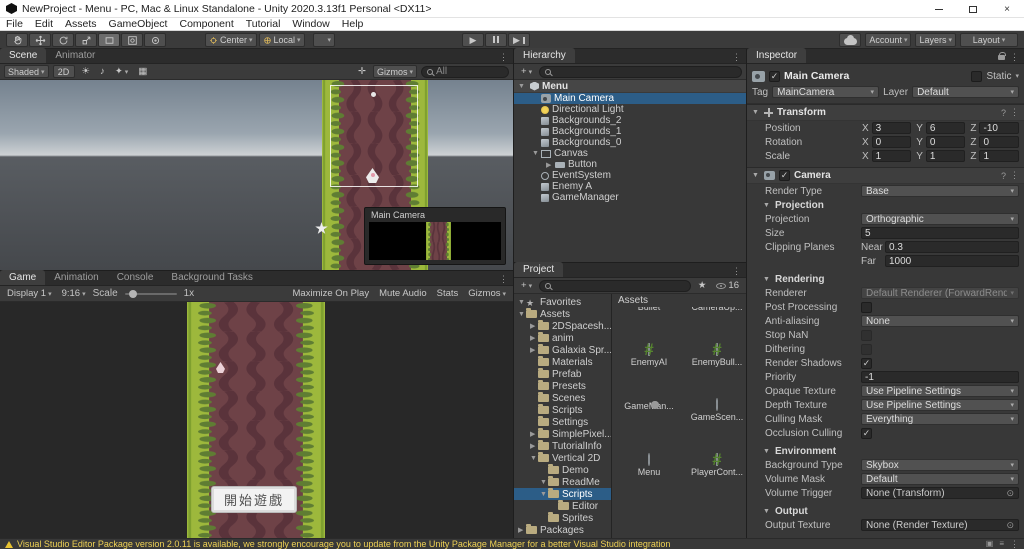 This screenshot has height=549, width=1024. Describe the element at coordinates (702, 285) in the screenshot. I see `search-by-type-button: ★` at that location.